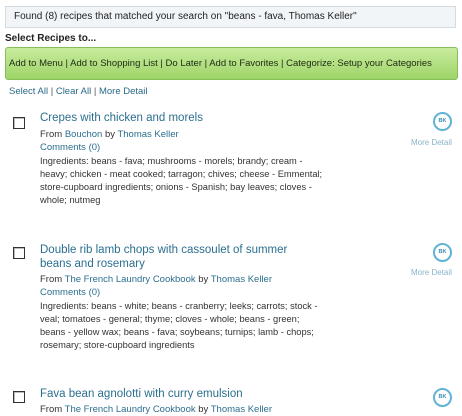 This screenshot has height=416, width=462. Describe the element at coordinates (84, 134) in the screenshot. I see `cookbook-link: Bouchon` at that location.